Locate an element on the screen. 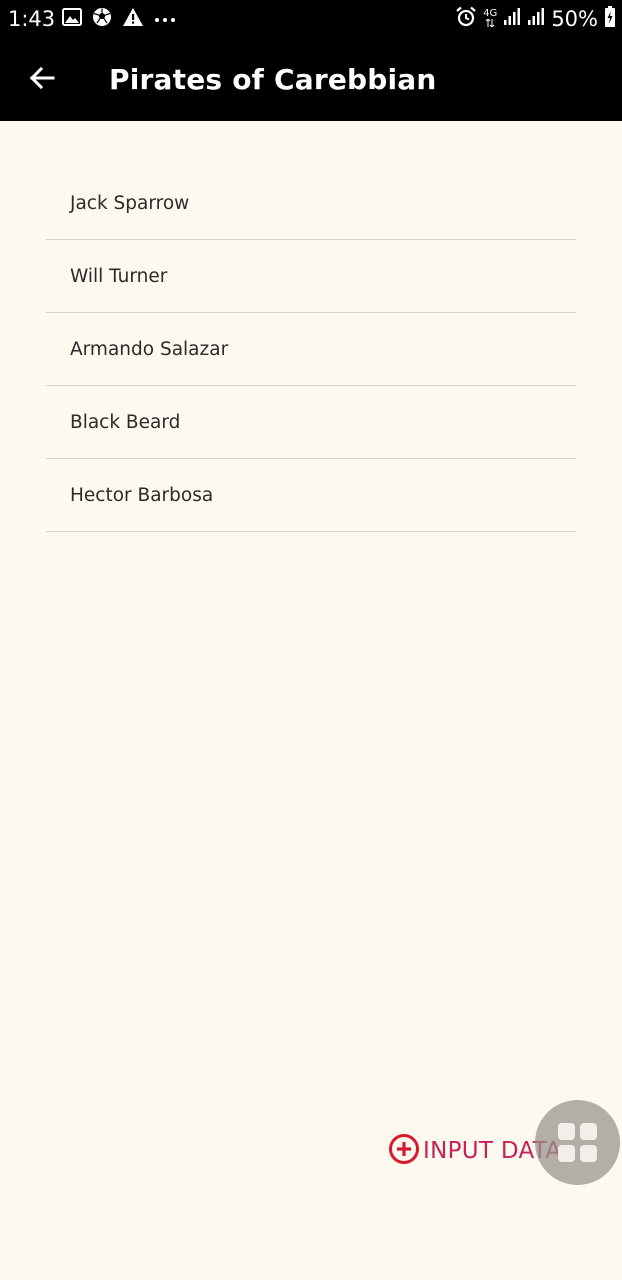 This screenshot has width=622, height=1280. image-icon is located at coordinates (72, 19).